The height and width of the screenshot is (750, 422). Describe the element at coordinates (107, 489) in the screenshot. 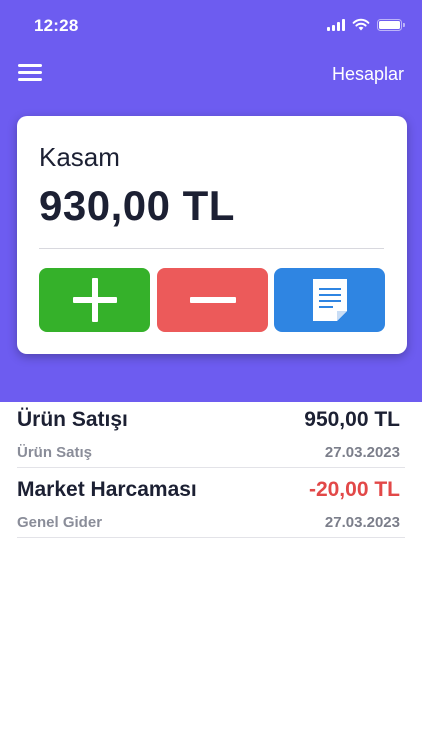

I see `transaction-title: Market Harcaması` at that location.